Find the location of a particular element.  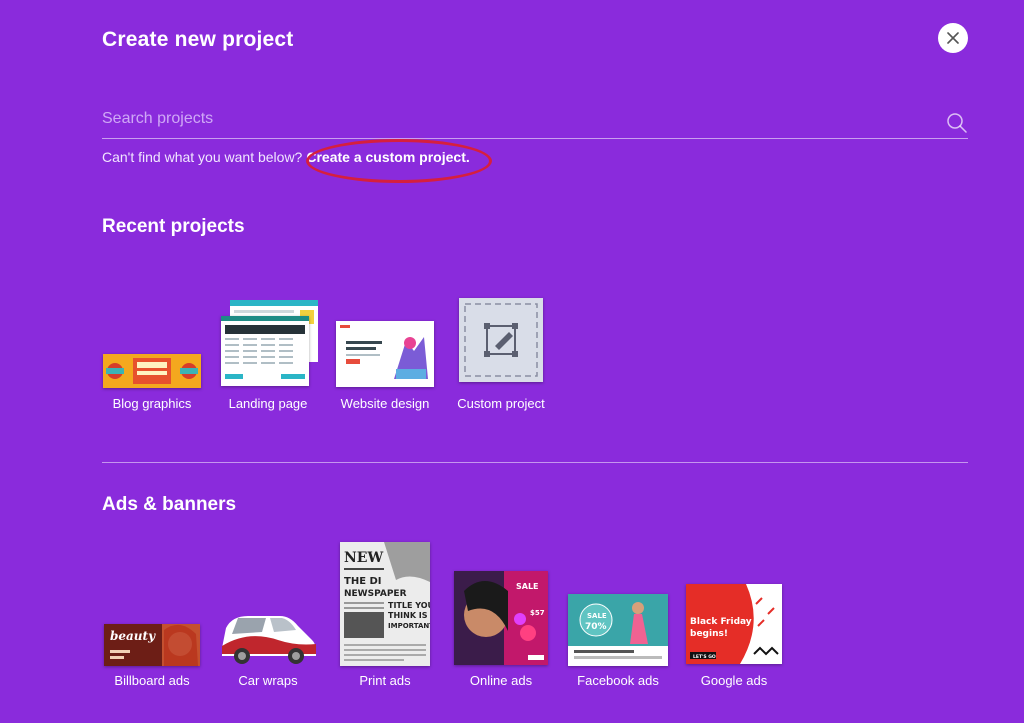

create-custom-project-link: Create a custom project. is located at coordinates (387, 157).